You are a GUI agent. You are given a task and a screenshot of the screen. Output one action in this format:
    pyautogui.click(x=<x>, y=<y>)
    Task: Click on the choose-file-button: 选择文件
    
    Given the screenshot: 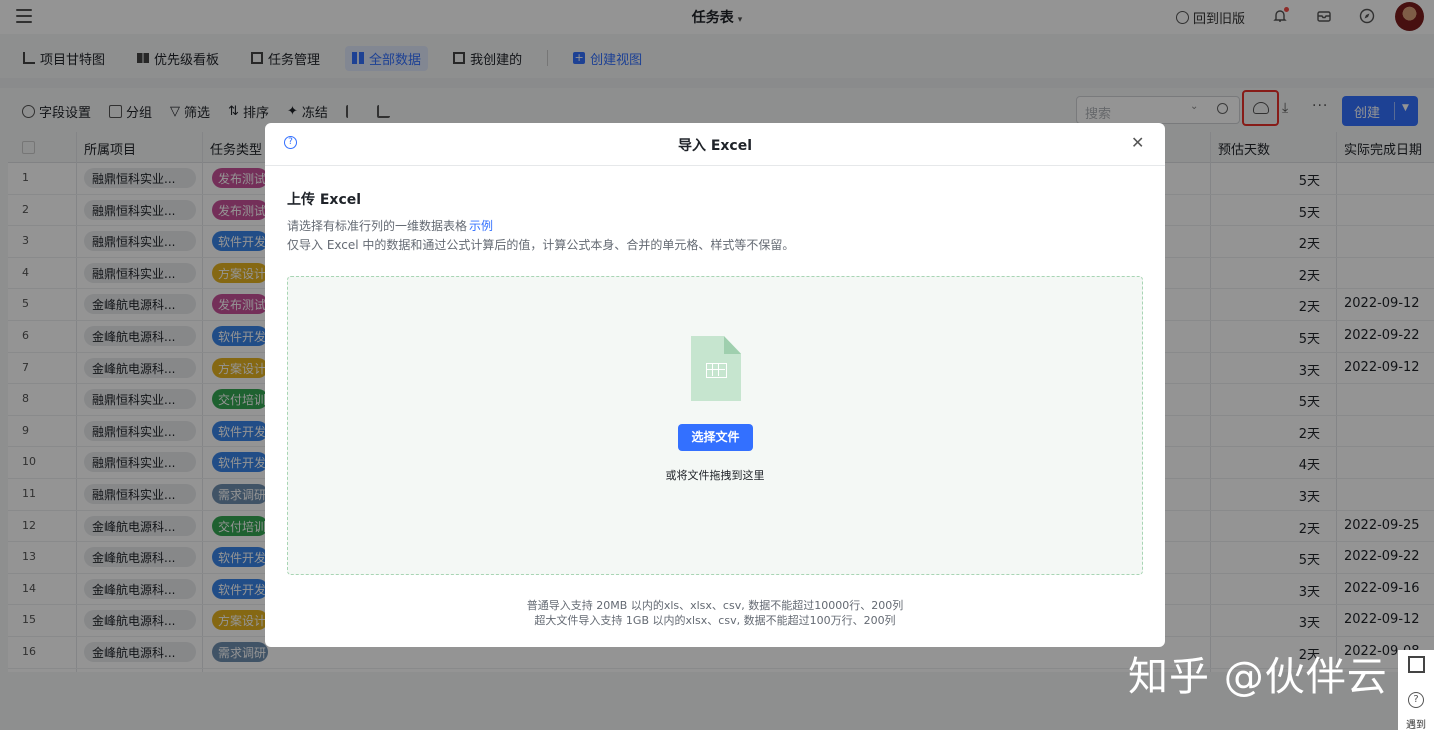 What is the action you would take?
    pyautogui.click(x=715, y=437)
    